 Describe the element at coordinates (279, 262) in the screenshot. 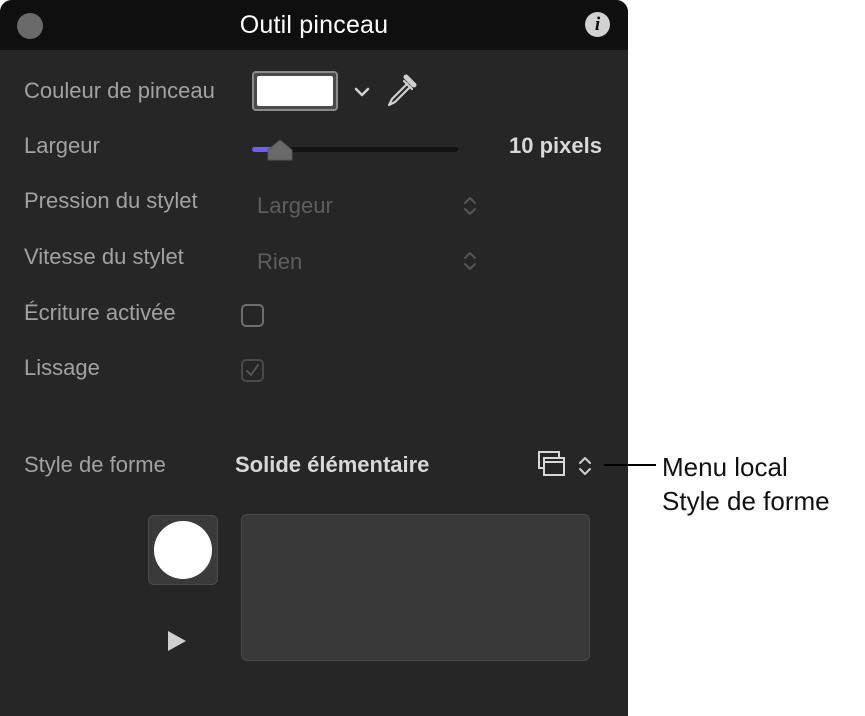

I see `stylus-speed-popup: Rien` at that location.